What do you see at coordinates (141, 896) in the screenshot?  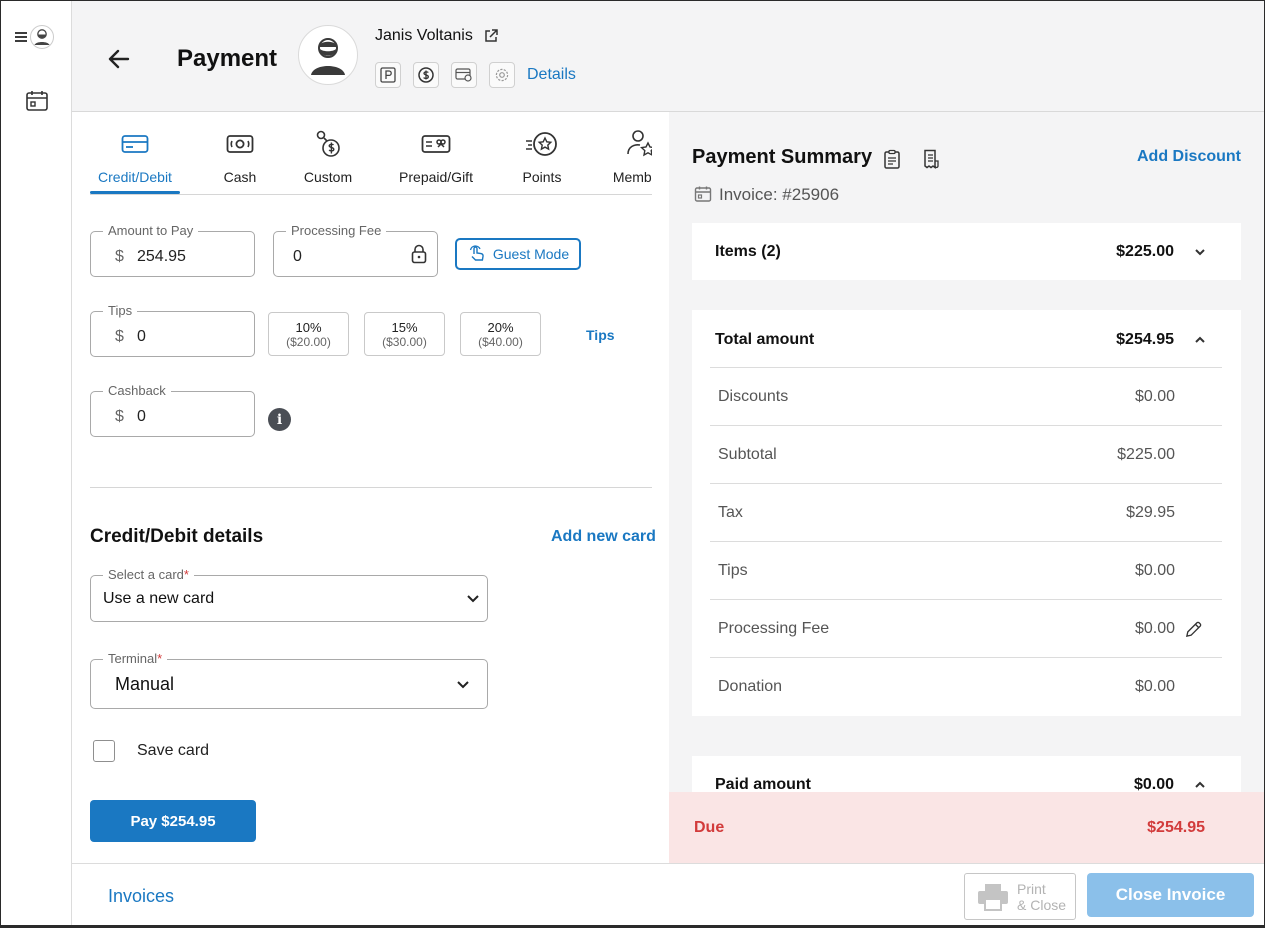 I see `invoices-link: Invoices` at bounding box center [141, 896].